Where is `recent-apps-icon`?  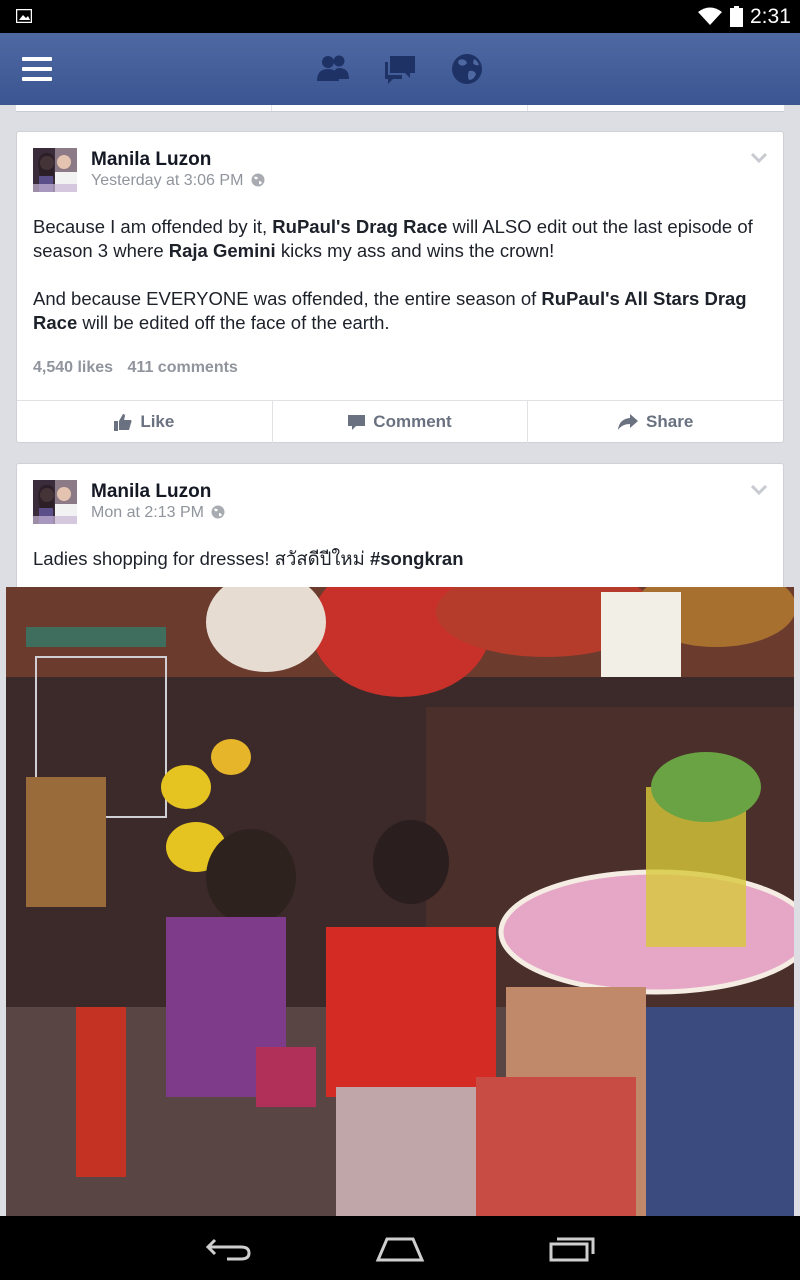
recent-apps-icon is located at coordinates (572, 1249).